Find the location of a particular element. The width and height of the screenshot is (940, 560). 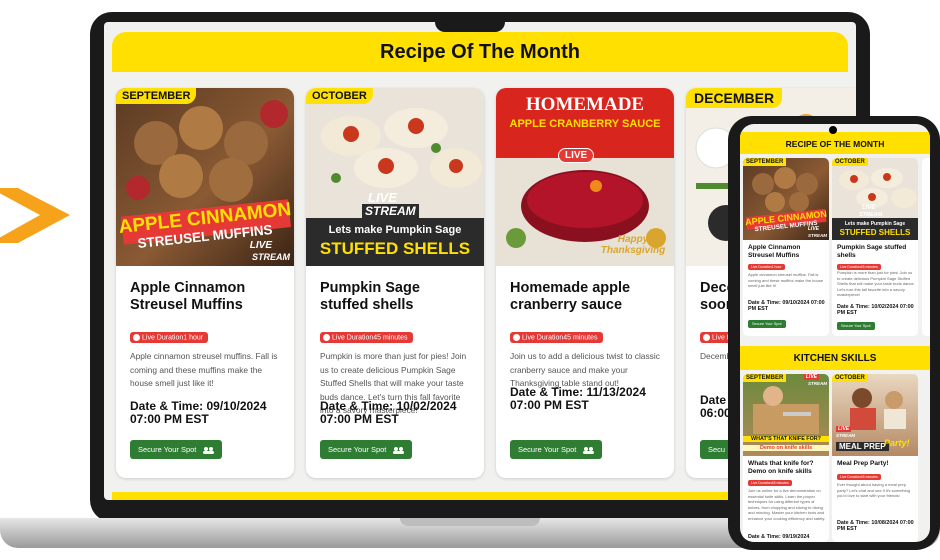

phone-skills-datetime: Date & Time: 09/19/2024 is located at coordinates (779, 537).